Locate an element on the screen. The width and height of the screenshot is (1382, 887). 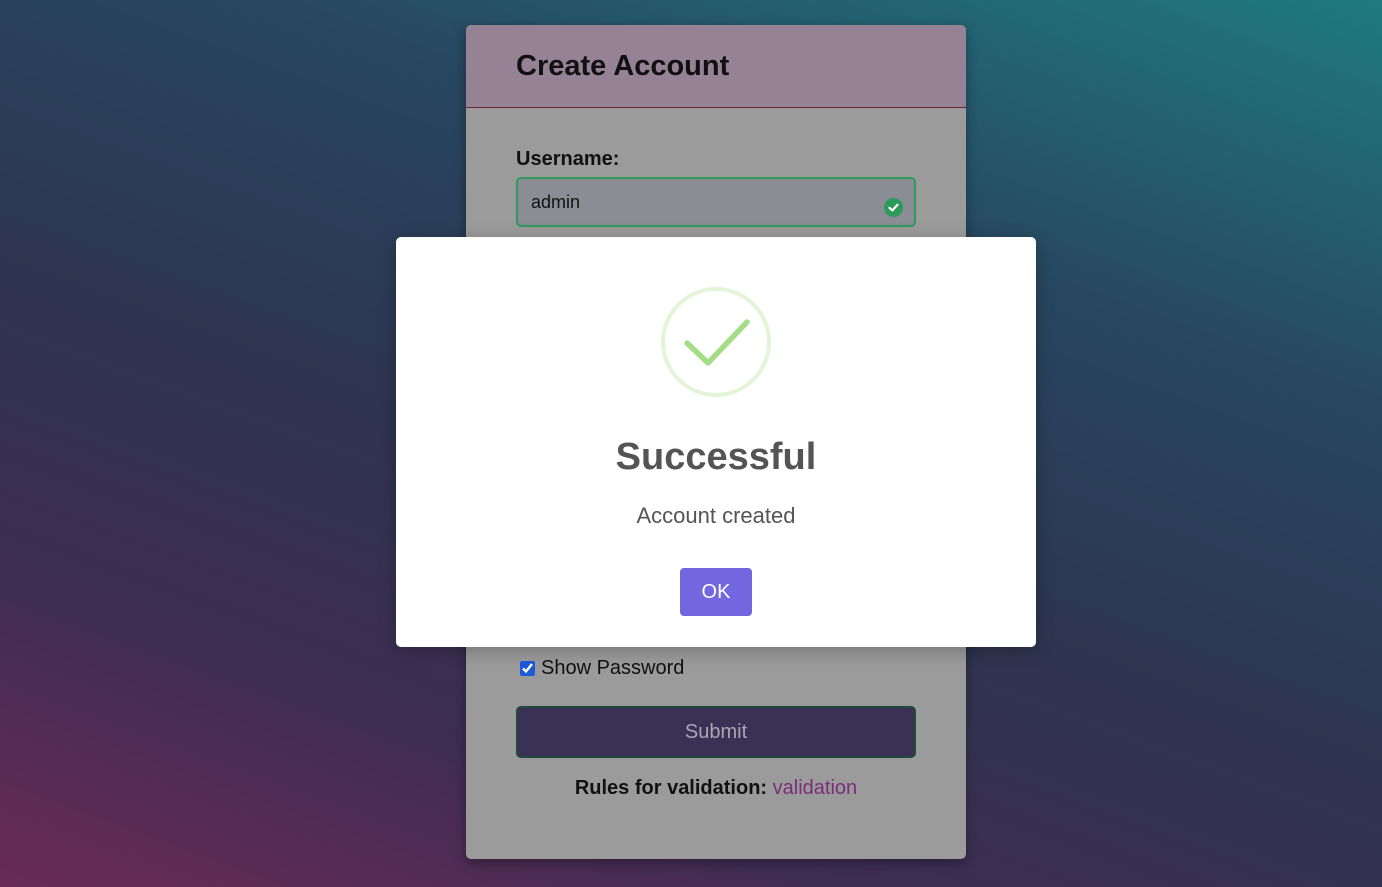
validation-link: validation is located at coordinates (815, 788).